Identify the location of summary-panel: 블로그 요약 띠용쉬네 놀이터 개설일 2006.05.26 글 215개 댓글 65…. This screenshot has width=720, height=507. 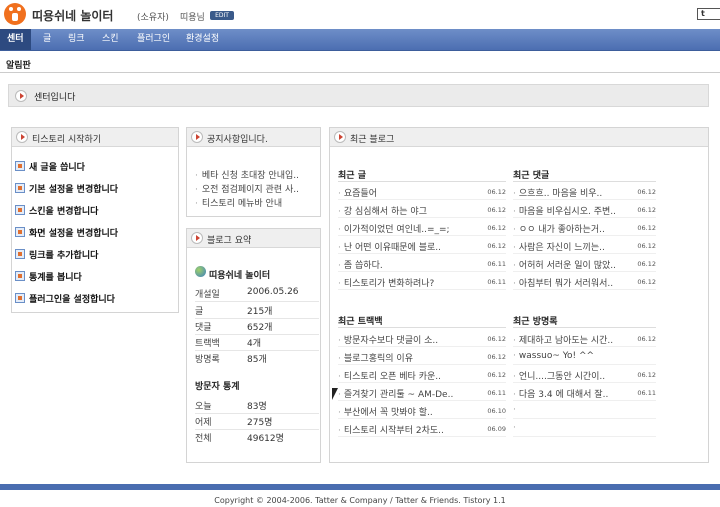
(253, 345).